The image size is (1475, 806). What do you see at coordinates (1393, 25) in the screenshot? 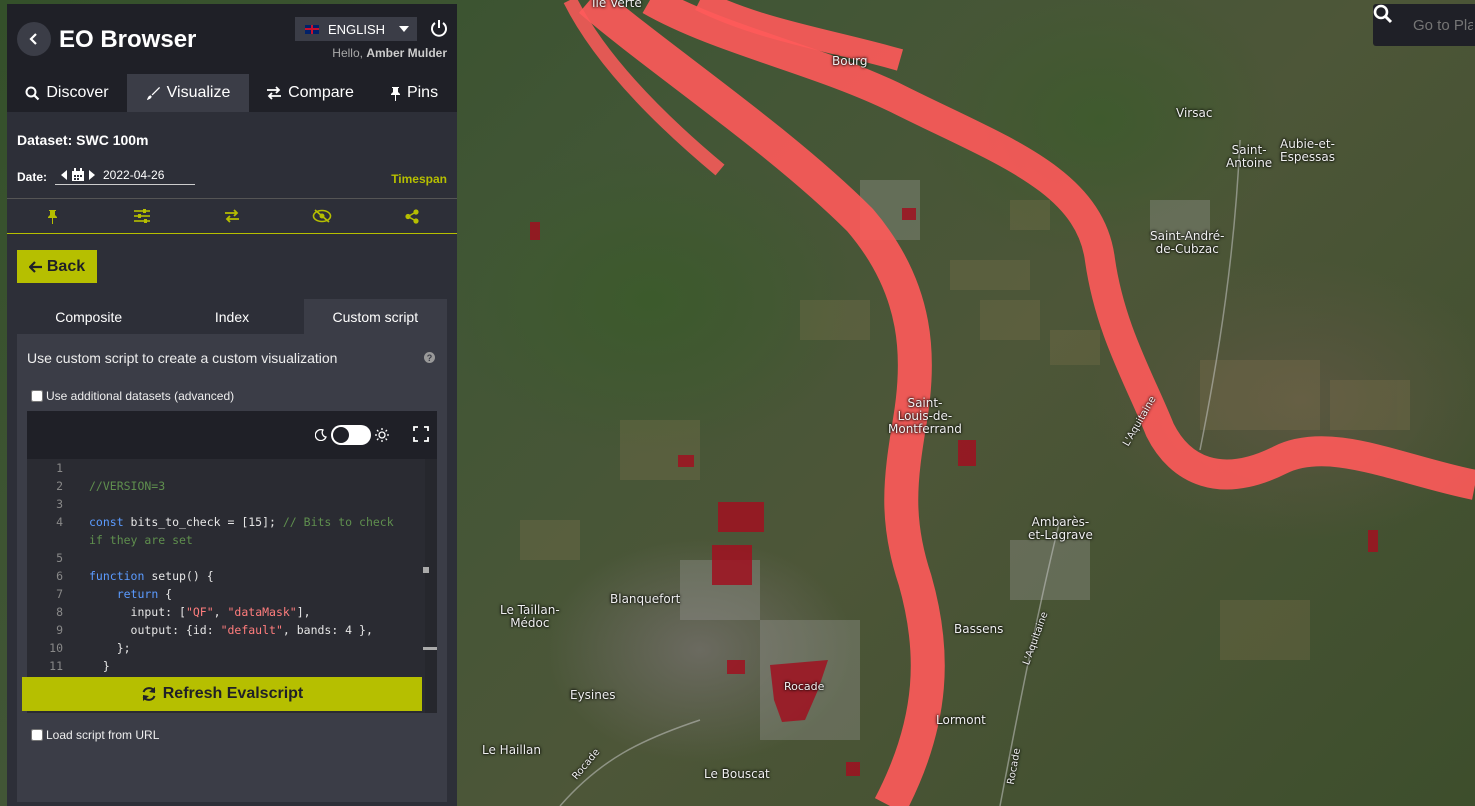
I see `search-icon` at bounding box center [1393, 25].